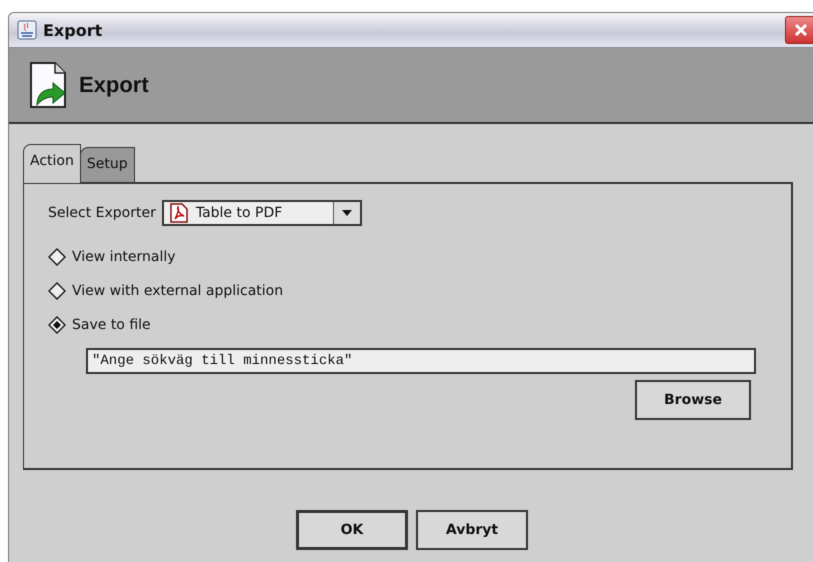 The height and width of the screenshot is (562, 813). Describe the element at coordinates (107, 164) in the screenshot. I see `tab: Setup` at that location.